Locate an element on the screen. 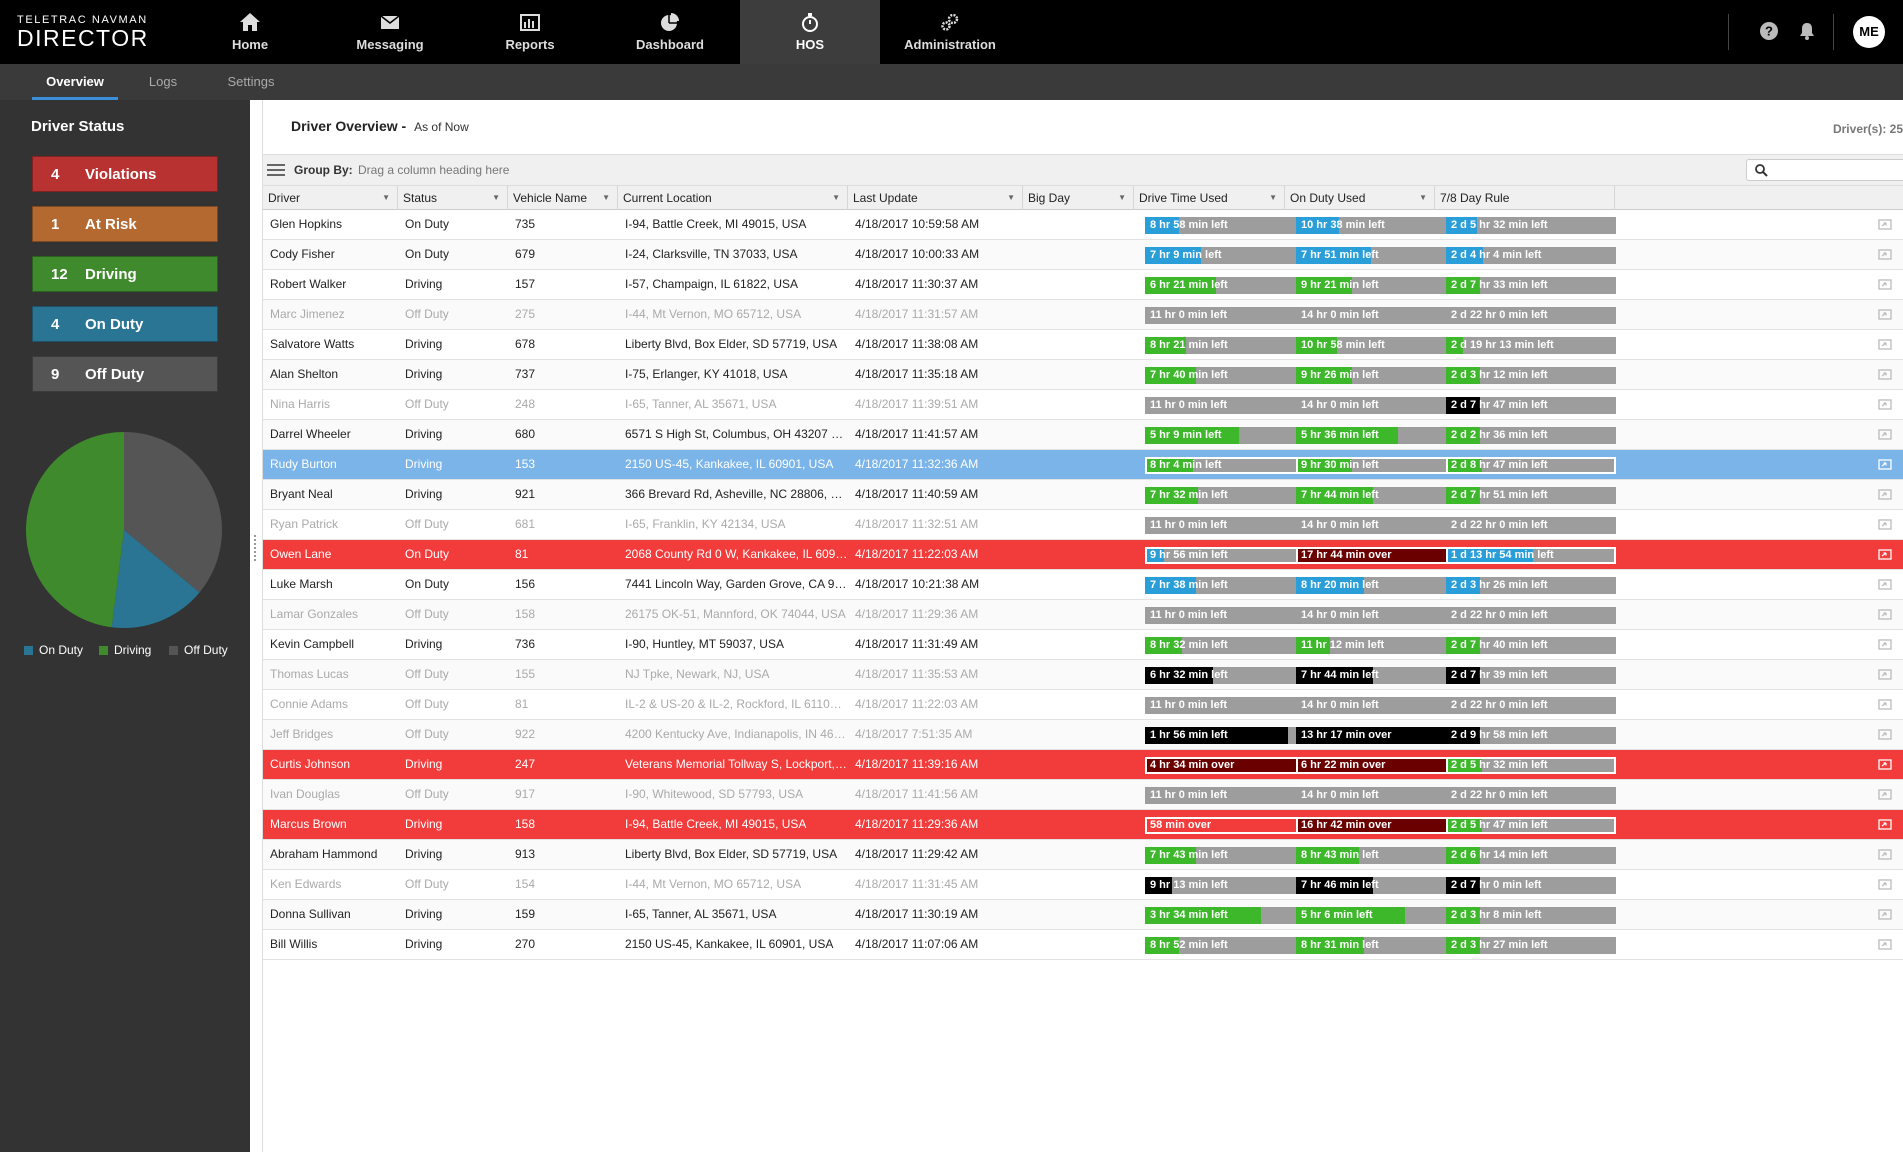 The height and width of the screenshot is (1152, 1903). status-filter-off-duty: 9 Off Duty is located at coordinates (125, 374).